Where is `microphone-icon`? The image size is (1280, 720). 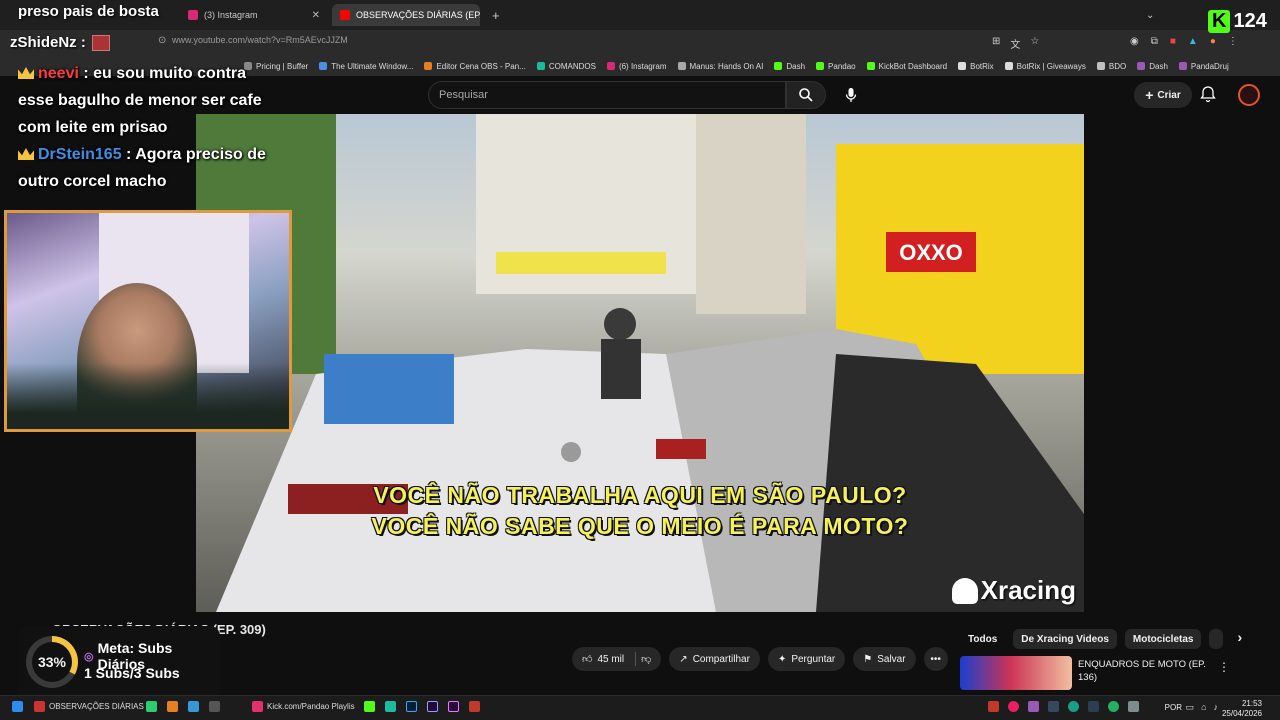 microphone-icon is located at coordinates (851, 95).